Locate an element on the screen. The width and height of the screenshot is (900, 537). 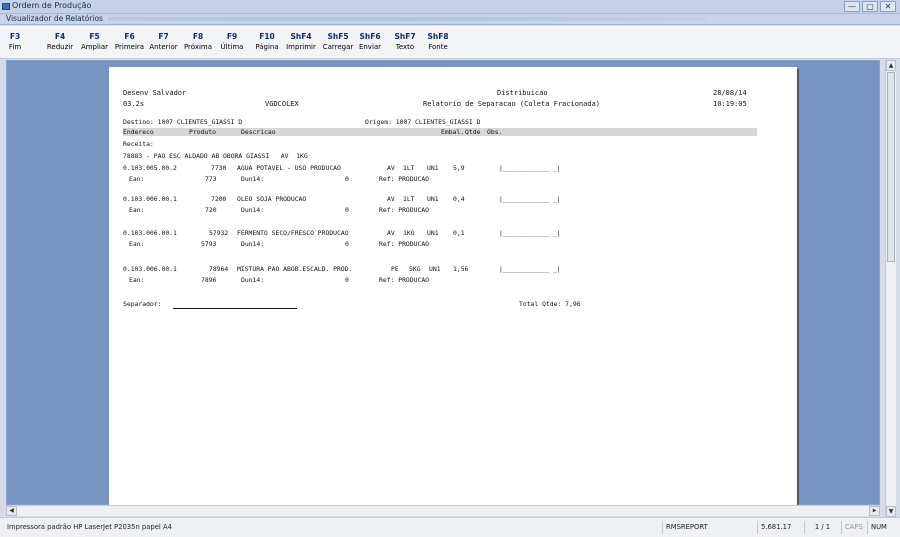
toolbar-button-reduzir: F4 Reduzir is located at coordinates (60, 41).